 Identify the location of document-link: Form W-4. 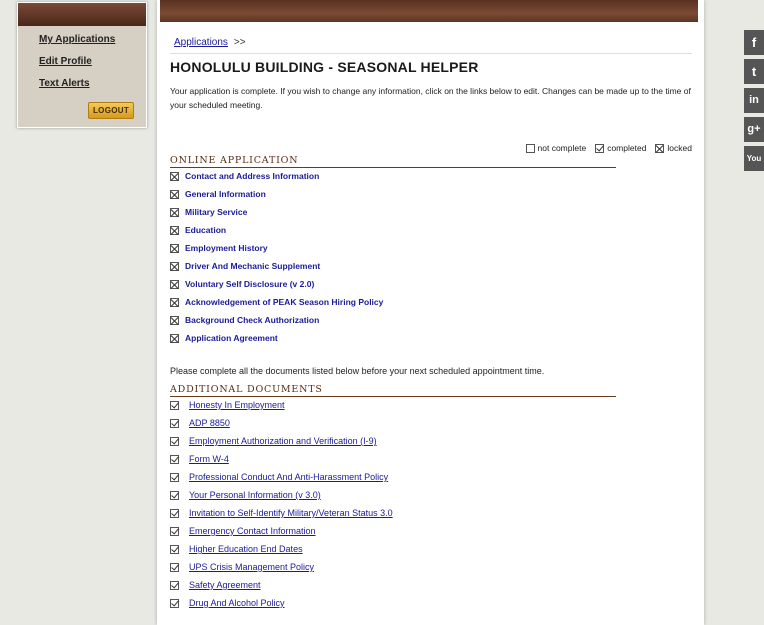
(209, 459).